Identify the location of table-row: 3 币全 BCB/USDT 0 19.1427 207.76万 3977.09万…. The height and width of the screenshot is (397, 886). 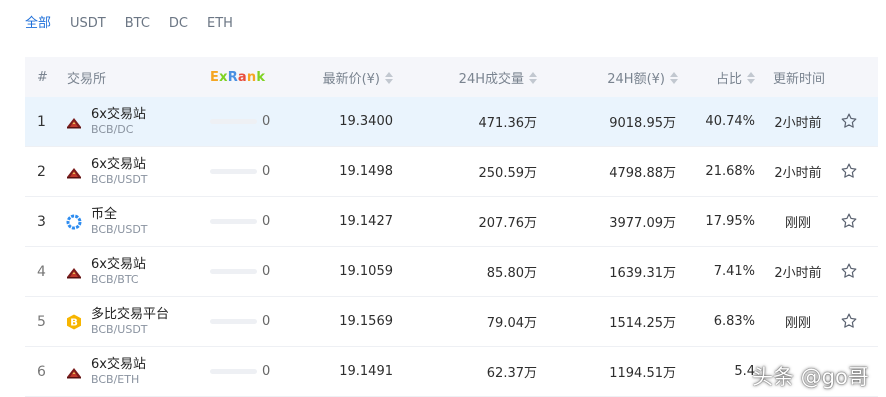
(451, 222).